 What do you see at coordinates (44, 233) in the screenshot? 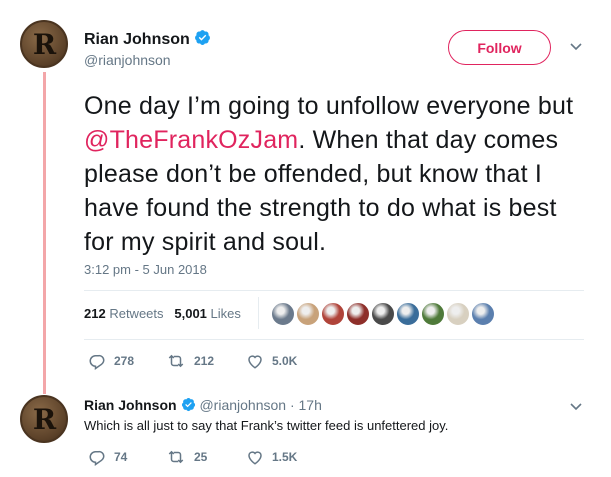
I see `thread-line` at bounding box center [44, 233].